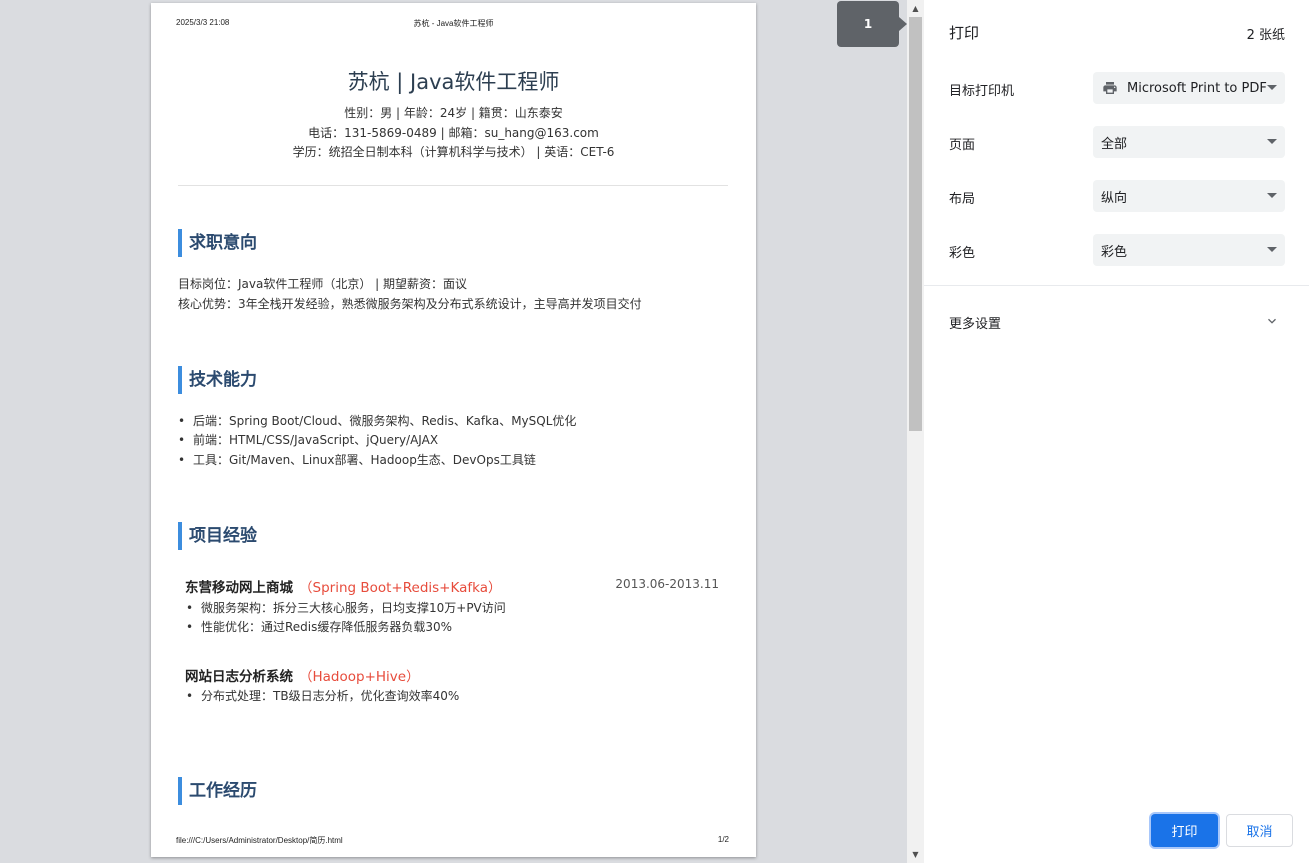 The width and height of the screenshot is (1309, 863). I want to click on project-title: 东营移动网上商城 （Spring Boot+Redis+Kafka）, so click(343, 586).